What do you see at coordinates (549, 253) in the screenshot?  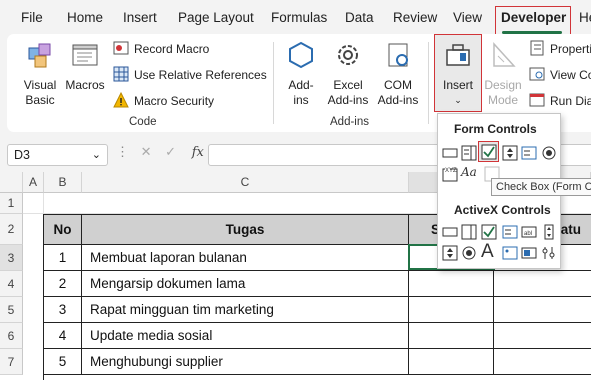 I see `activex-more-controls-icon` at bounding box center [549, 253].